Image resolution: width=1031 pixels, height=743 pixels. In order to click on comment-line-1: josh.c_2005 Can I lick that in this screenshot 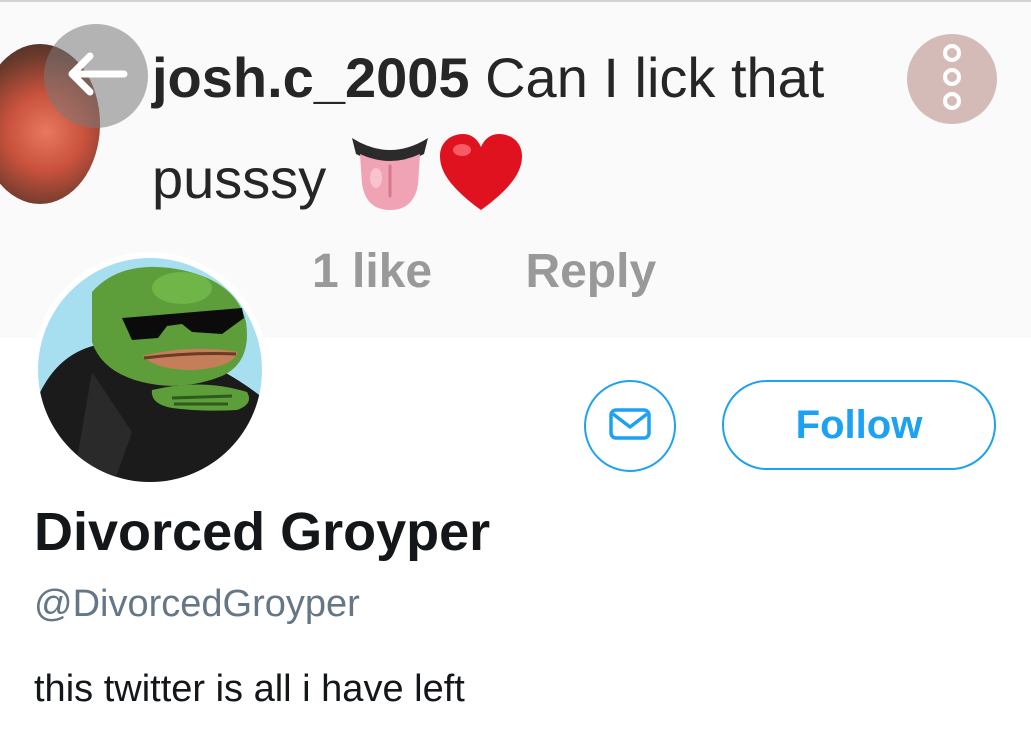, I will do `click(488, 78)`.